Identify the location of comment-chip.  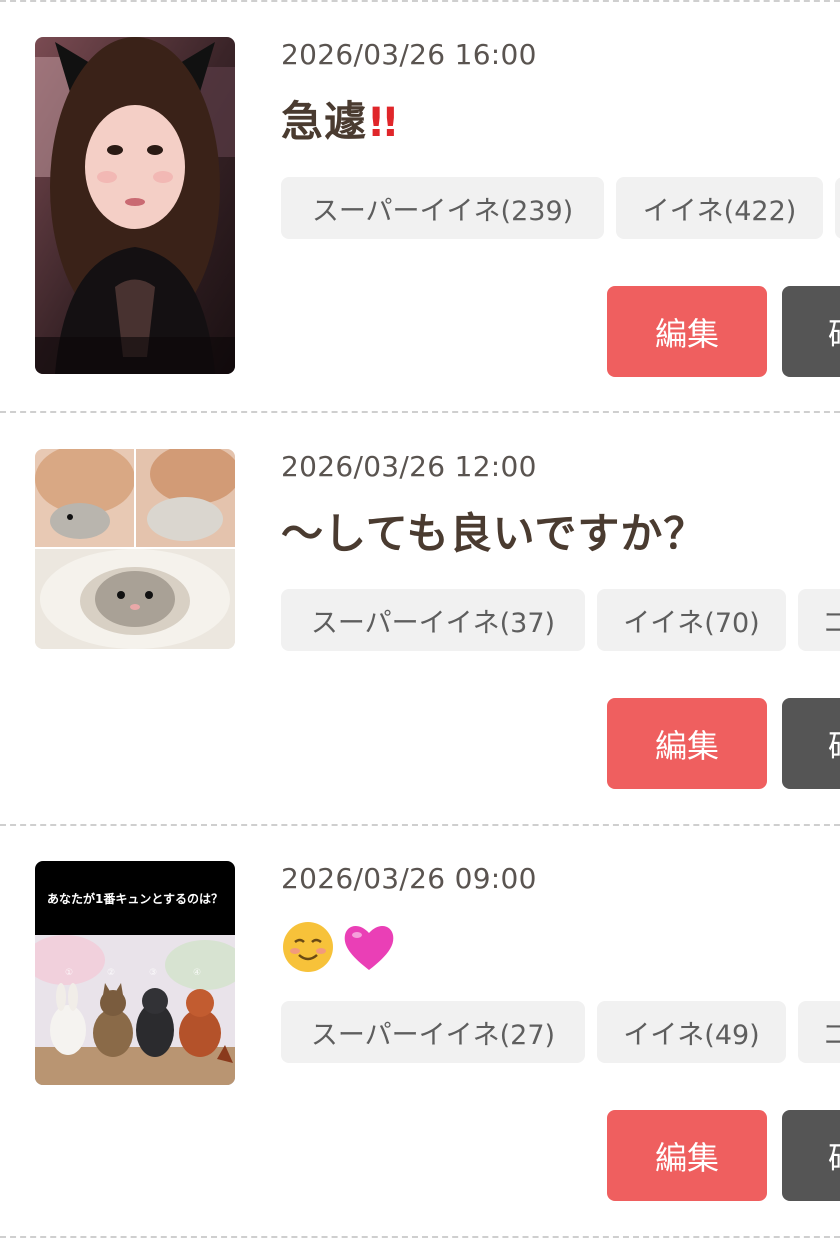
(837, 208).